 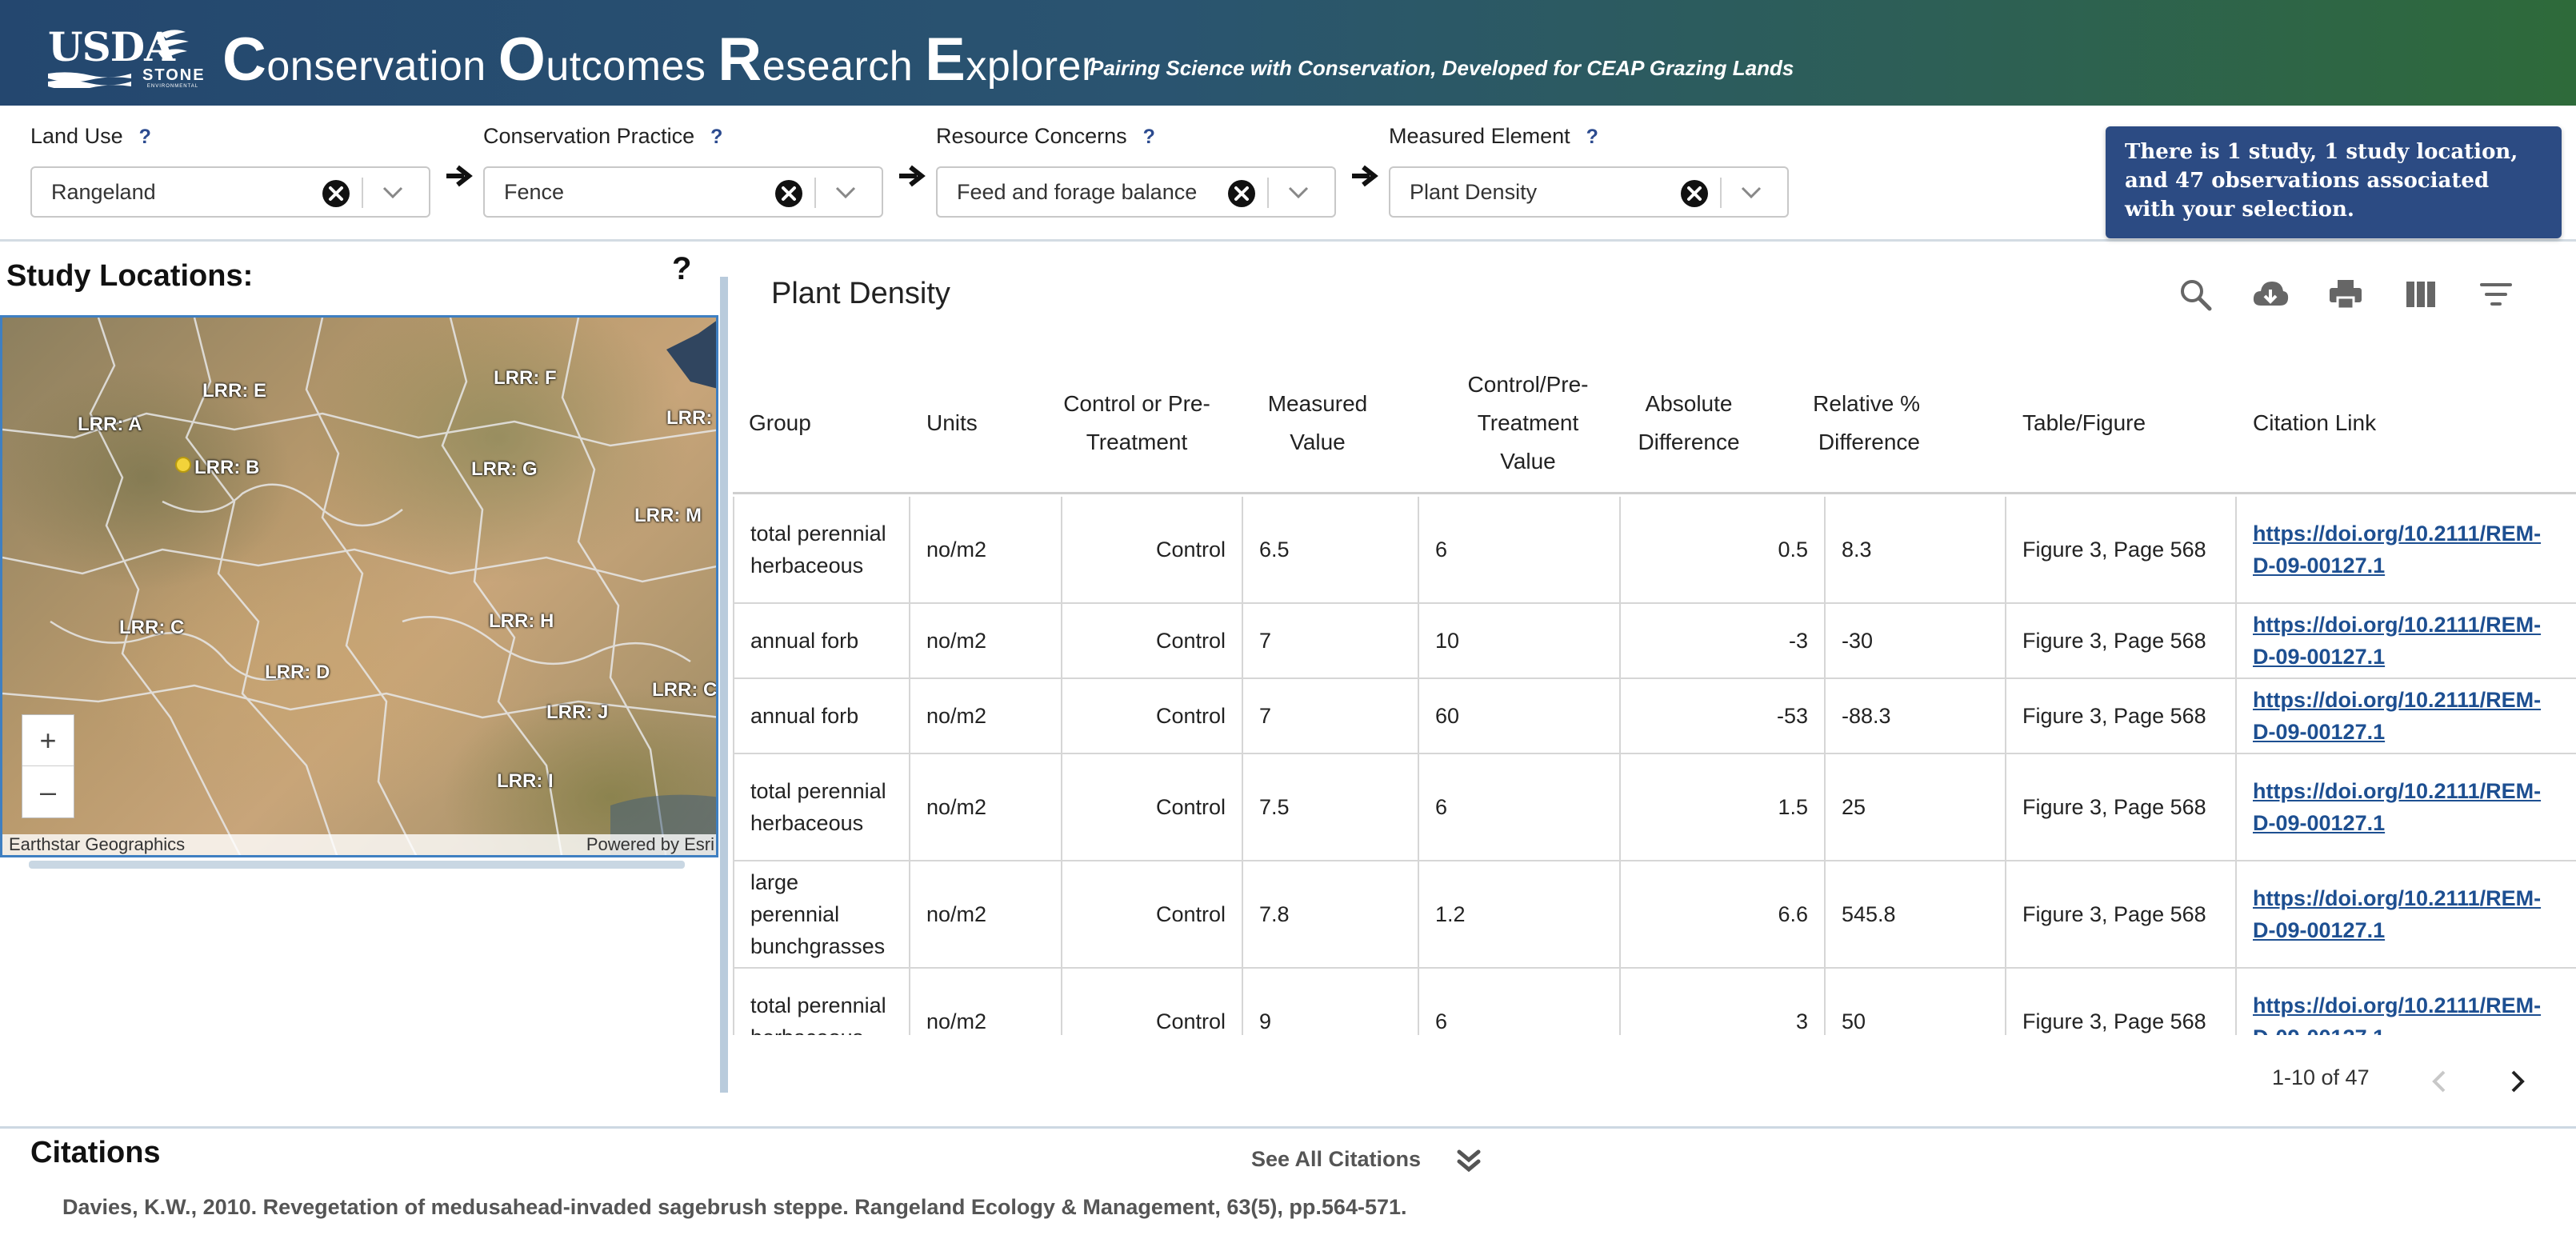 What do you see at coordinates (1336, 1159) in the screenshot?
I see `see-all-citations-button: See All Citations` at bounding box center [1336, 1159].